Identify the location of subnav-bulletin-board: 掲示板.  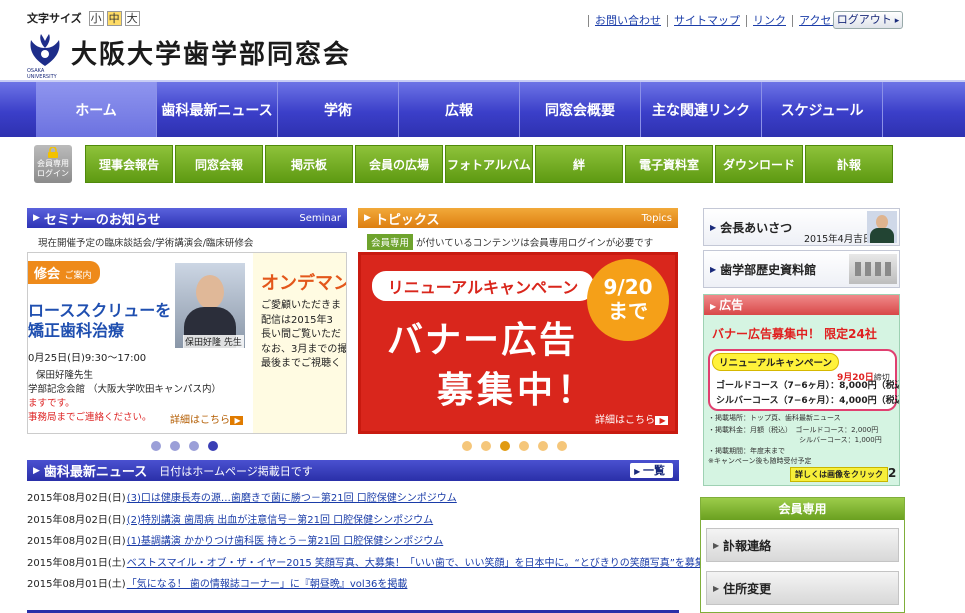
(309, 164).